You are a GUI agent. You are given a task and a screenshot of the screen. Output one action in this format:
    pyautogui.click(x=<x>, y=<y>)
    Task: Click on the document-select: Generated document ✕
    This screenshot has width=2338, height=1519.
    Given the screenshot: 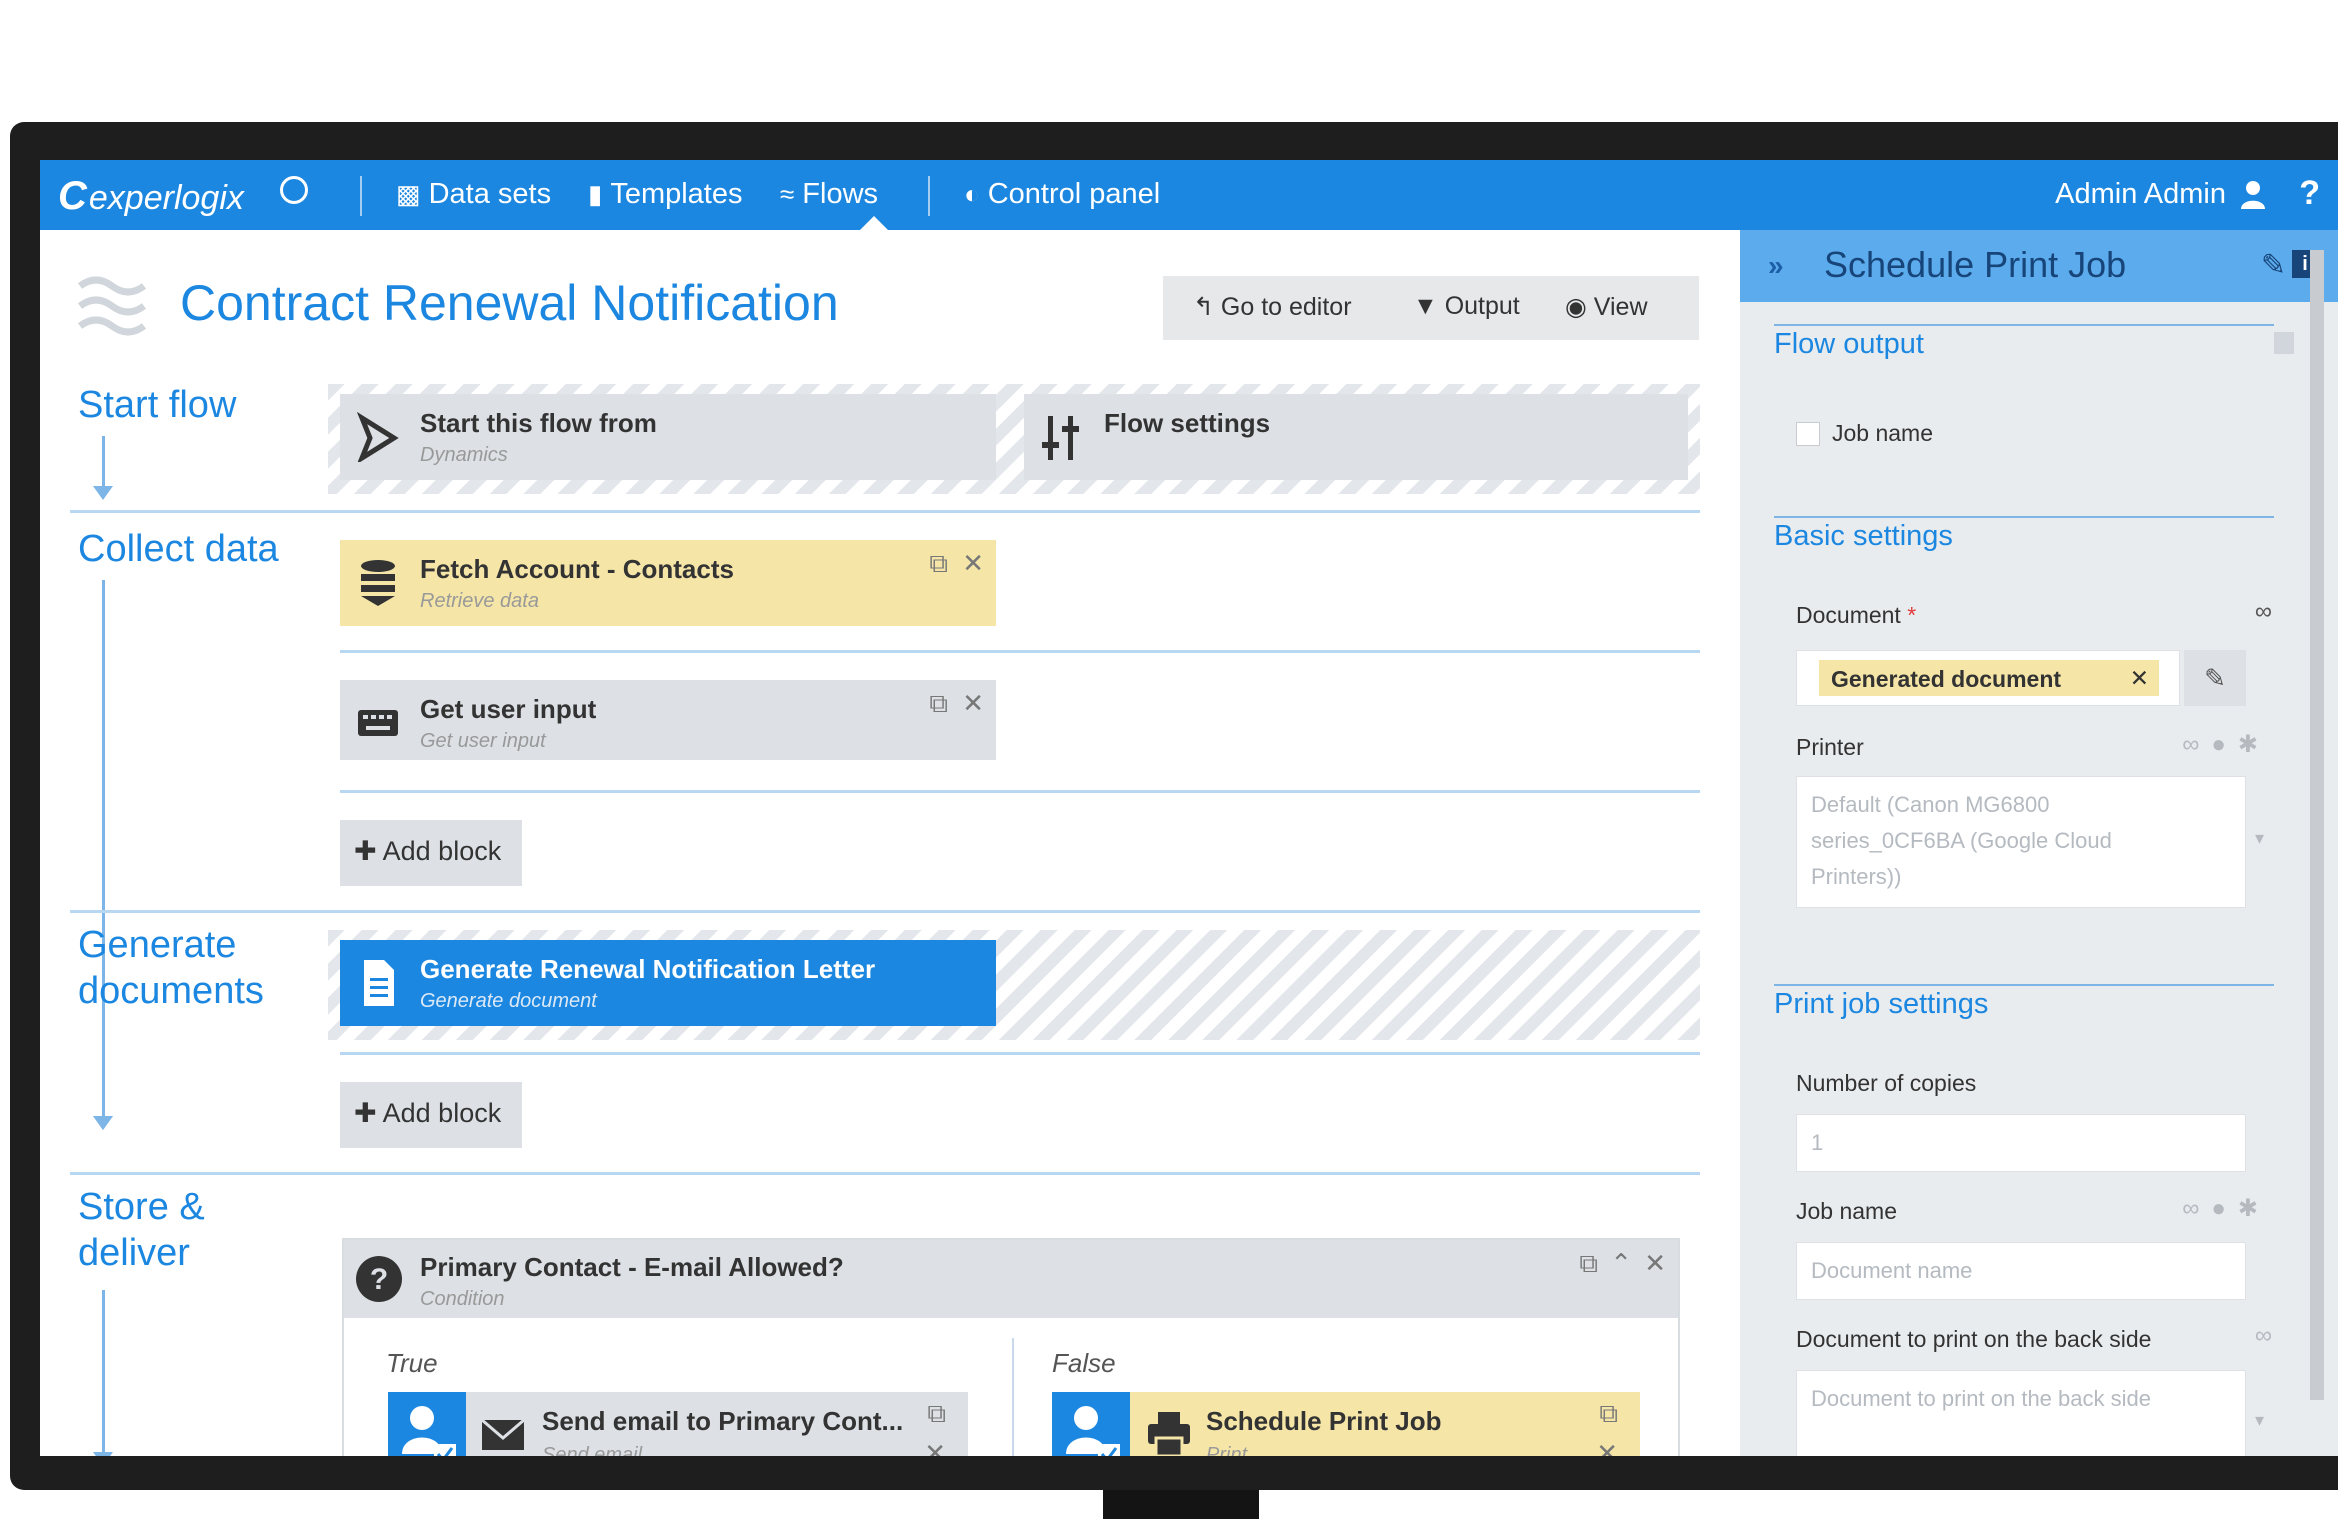 What is the action you would take?
    pyautogui.click(x=1988, y=678)
    